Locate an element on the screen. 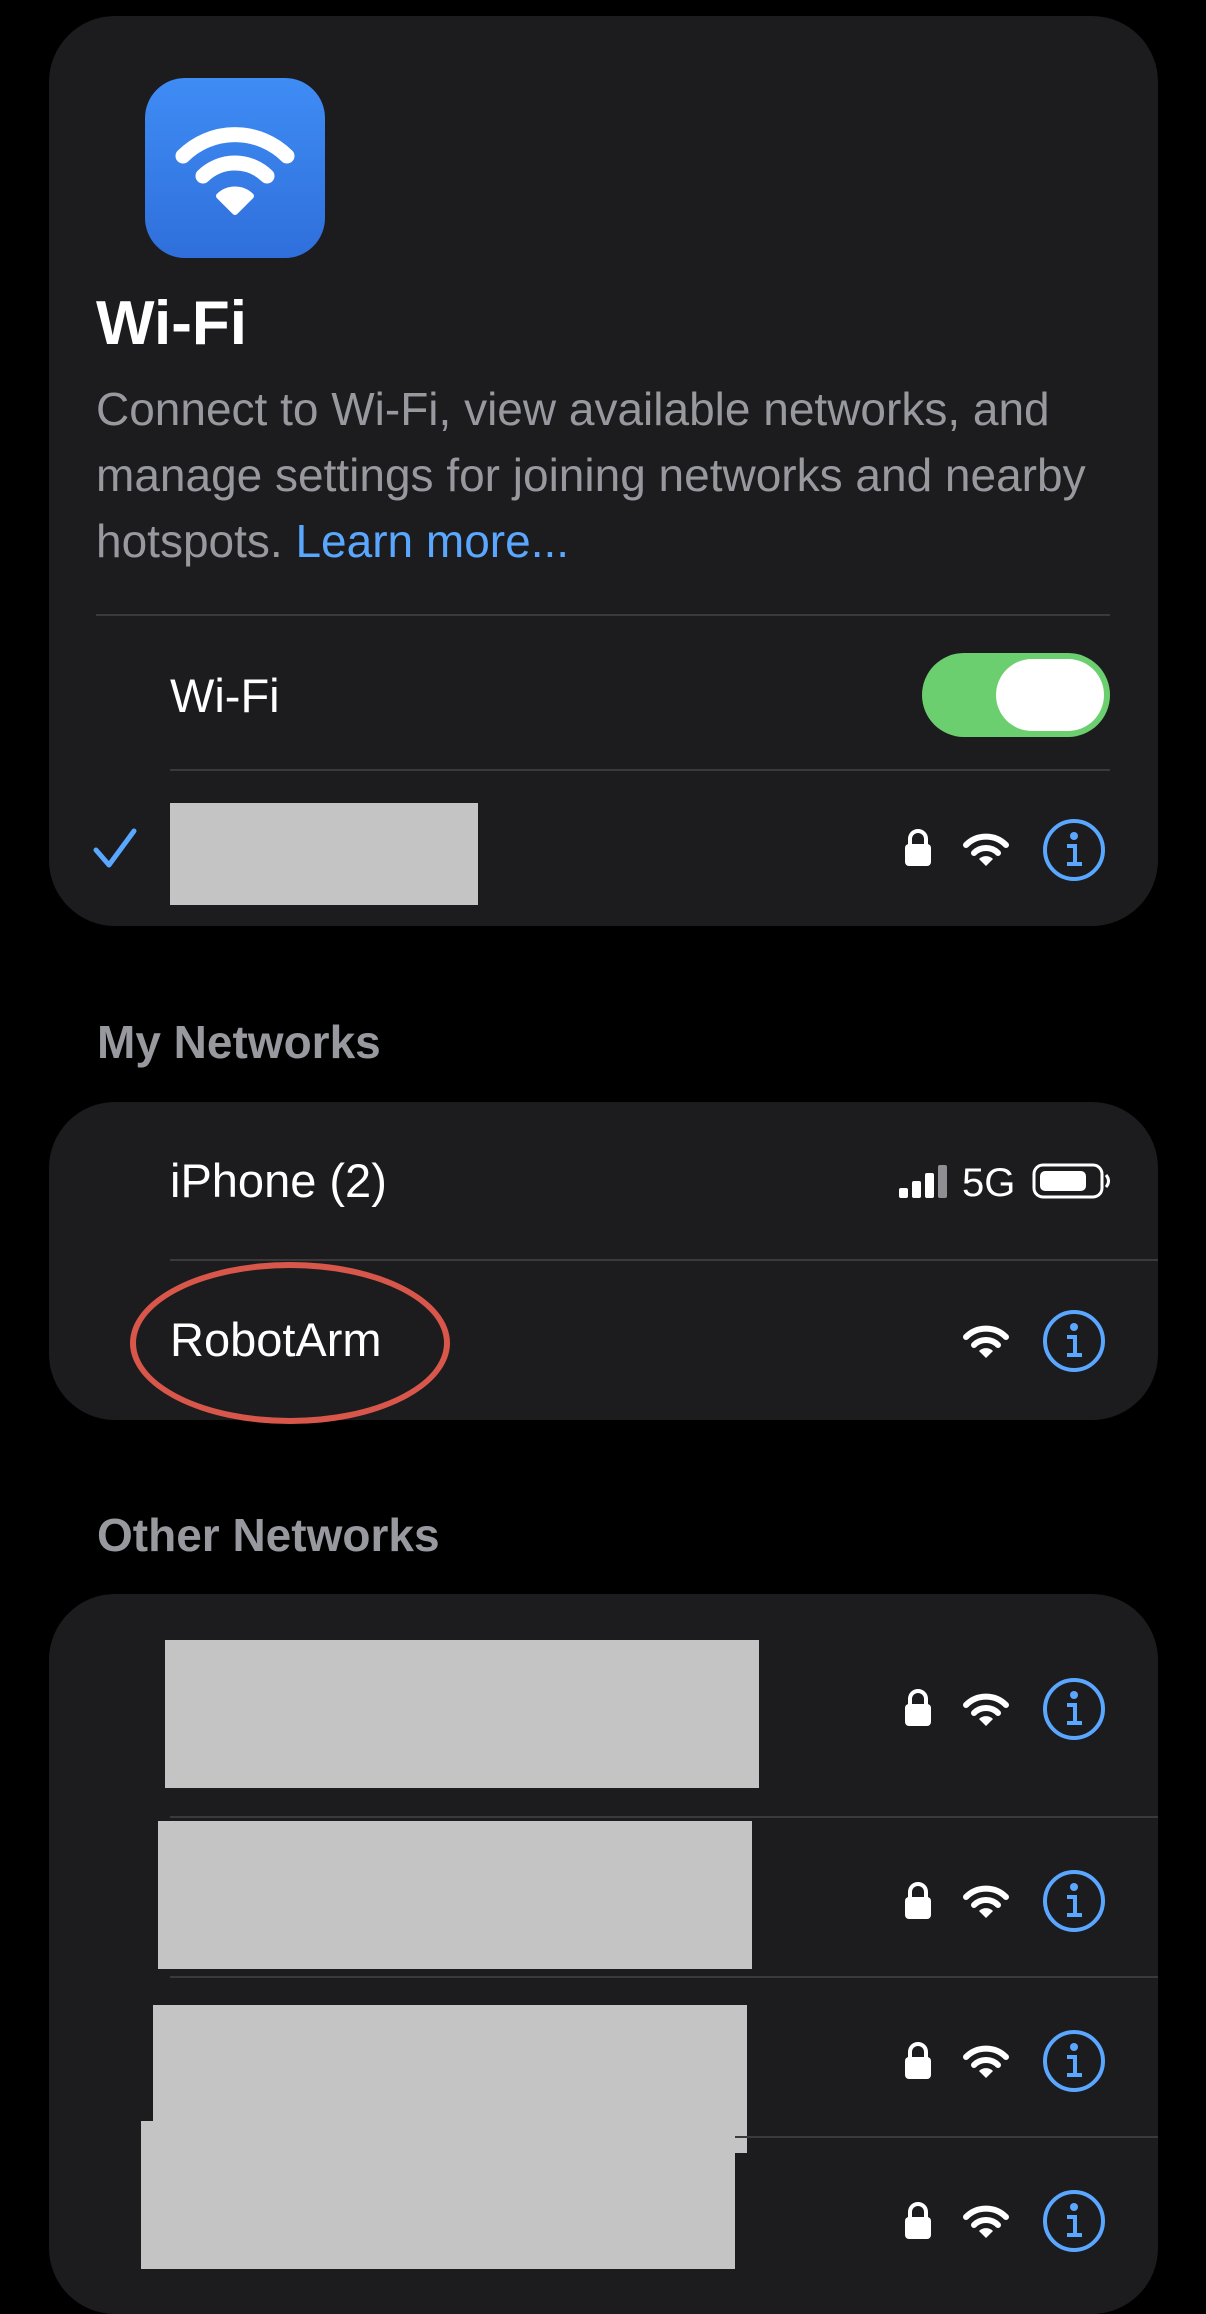 The image size is (1206, 2314). section-header-other-networks: Other Networks is located at coordinates (268, 1535).